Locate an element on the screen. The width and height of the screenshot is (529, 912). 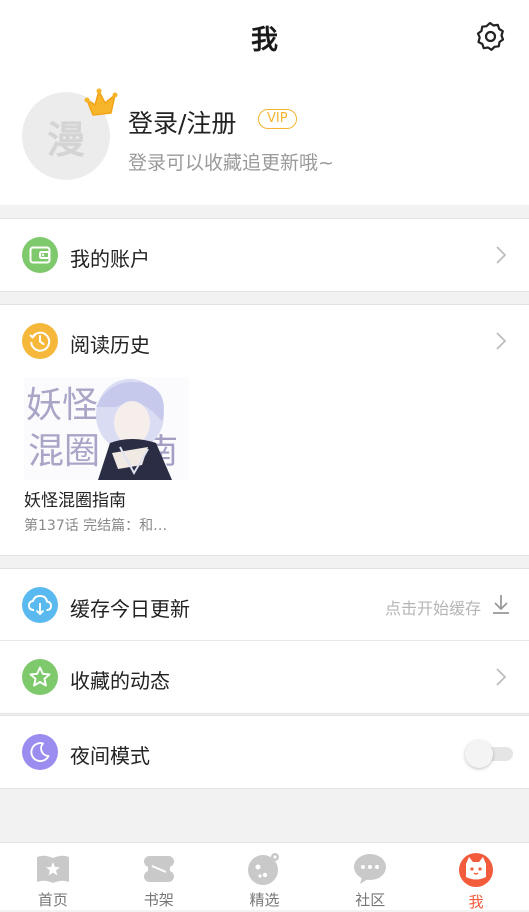
night-mode-toggle is located at coordinates (489, 754).